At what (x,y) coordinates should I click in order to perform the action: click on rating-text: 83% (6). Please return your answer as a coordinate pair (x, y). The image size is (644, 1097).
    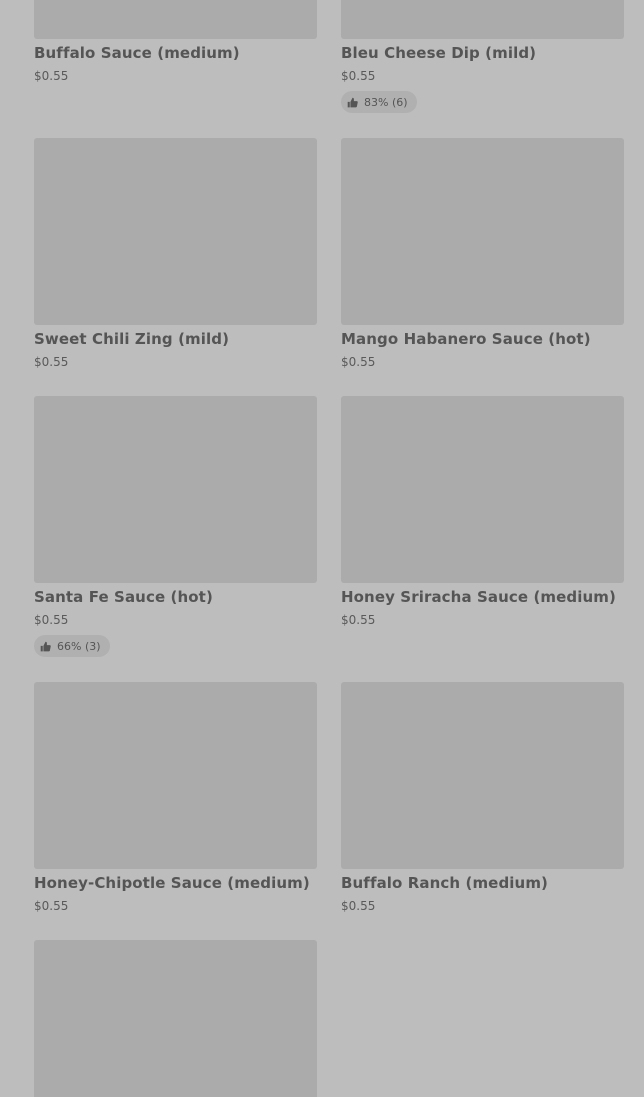
    Looking at the image, I should click on (386, 102).